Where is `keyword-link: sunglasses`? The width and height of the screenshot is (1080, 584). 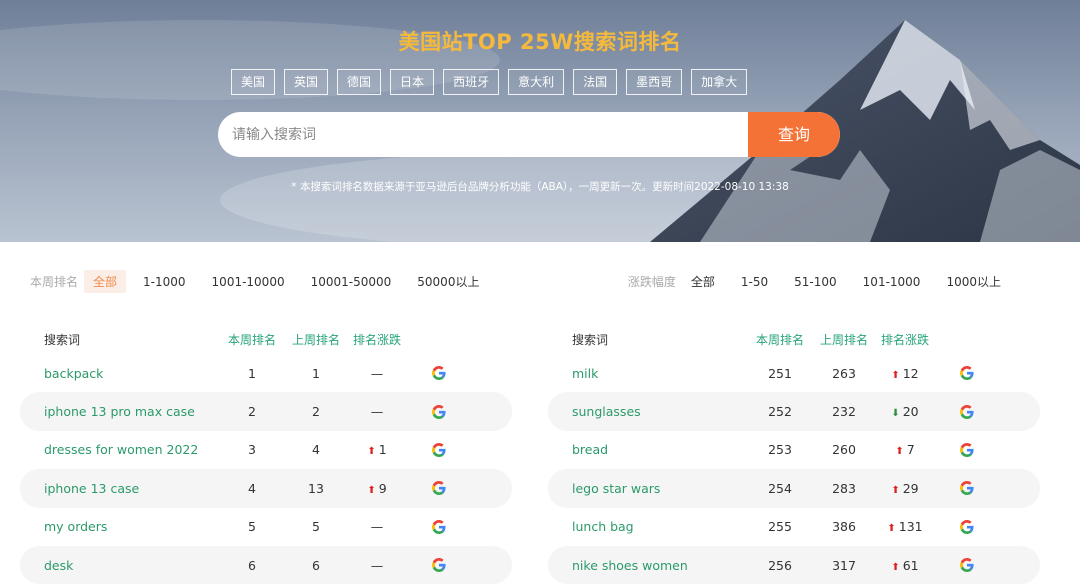
keyword-link: sunglasses is located at coordinates (606, 411).